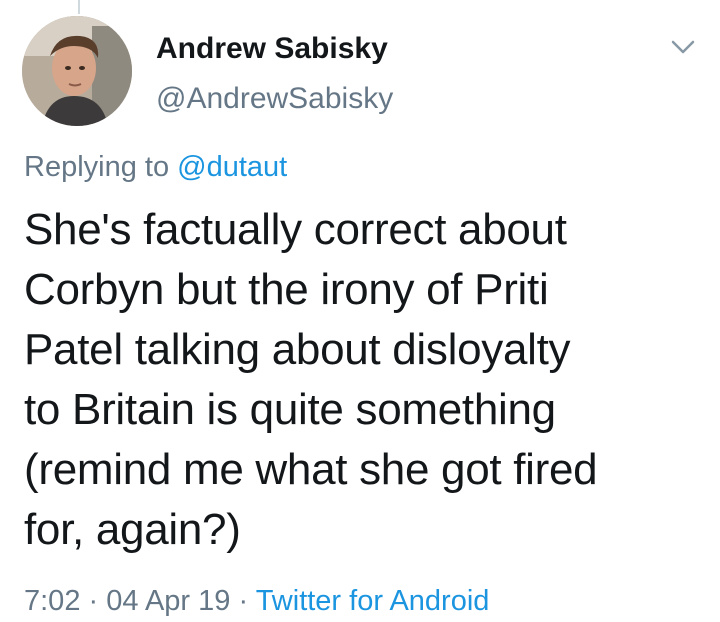  I want to click on tweet-menu-button, so click(683, 47).